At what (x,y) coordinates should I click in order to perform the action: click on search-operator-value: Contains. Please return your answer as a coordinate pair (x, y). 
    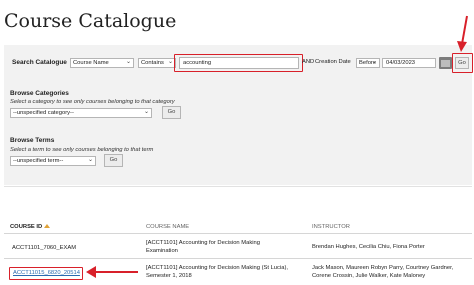
    Looking at the image, I should click on (152, 63).